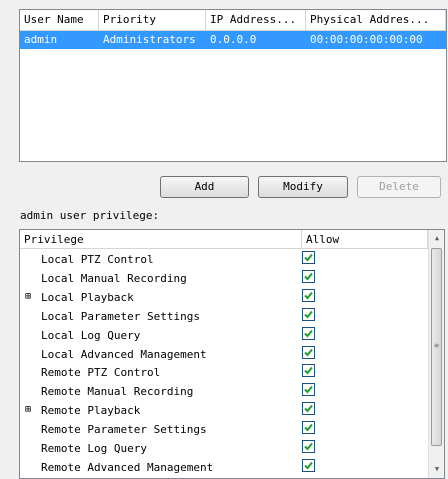 The image size is (448, 479). What do you see at coordinates (303, 187) in the screenshot?
I see `modify-button: Modify` at bounding box center [303, 187].